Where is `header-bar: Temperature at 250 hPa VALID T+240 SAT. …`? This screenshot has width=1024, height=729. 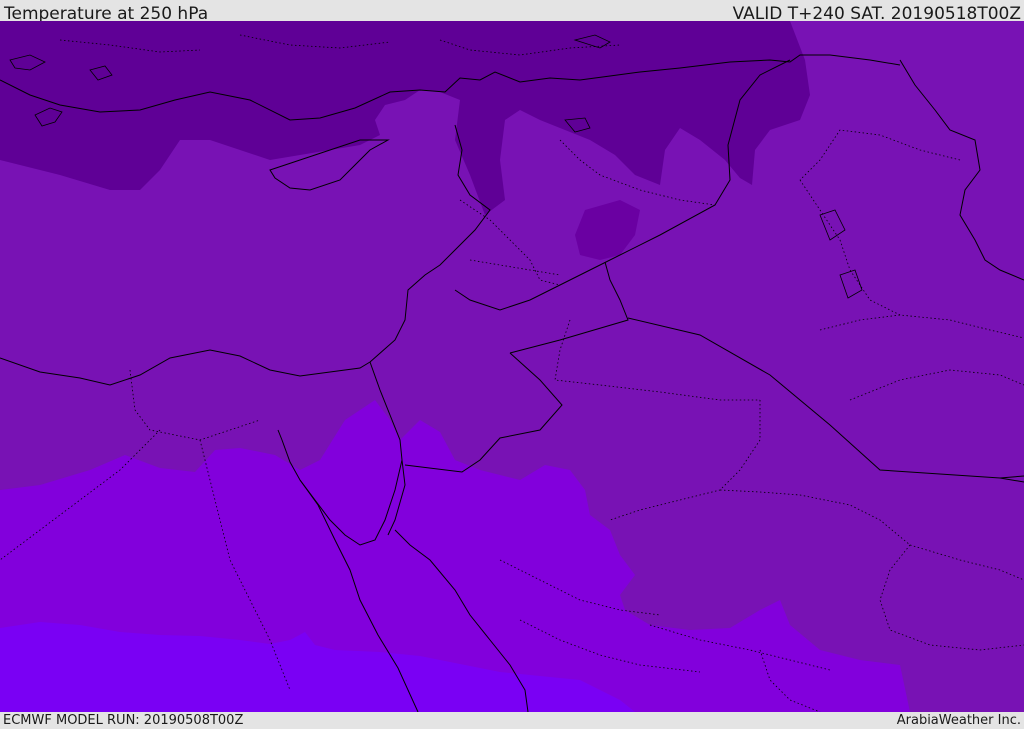 header-bar: Temperature at 250 hPa VALID T+240 SAT. … is located at coordinates (512, 12).